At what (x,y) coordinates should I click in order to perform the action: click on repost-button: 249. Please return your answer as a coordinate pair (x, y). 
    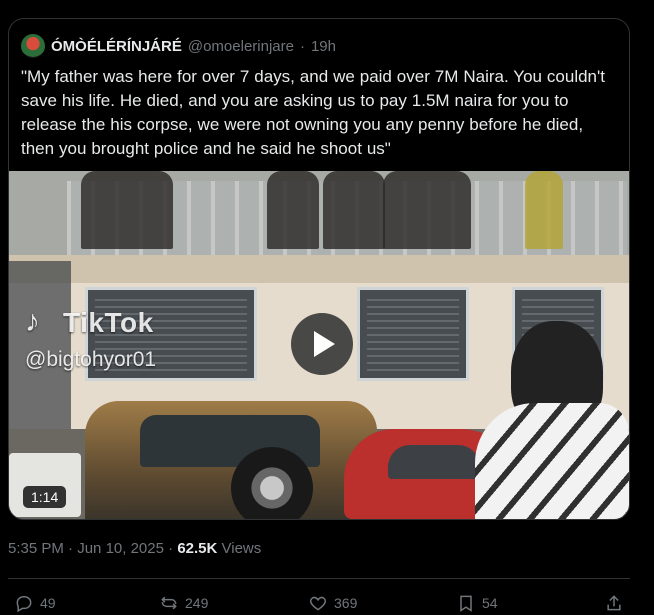
    Looking at the image, I should click on (183, 603).